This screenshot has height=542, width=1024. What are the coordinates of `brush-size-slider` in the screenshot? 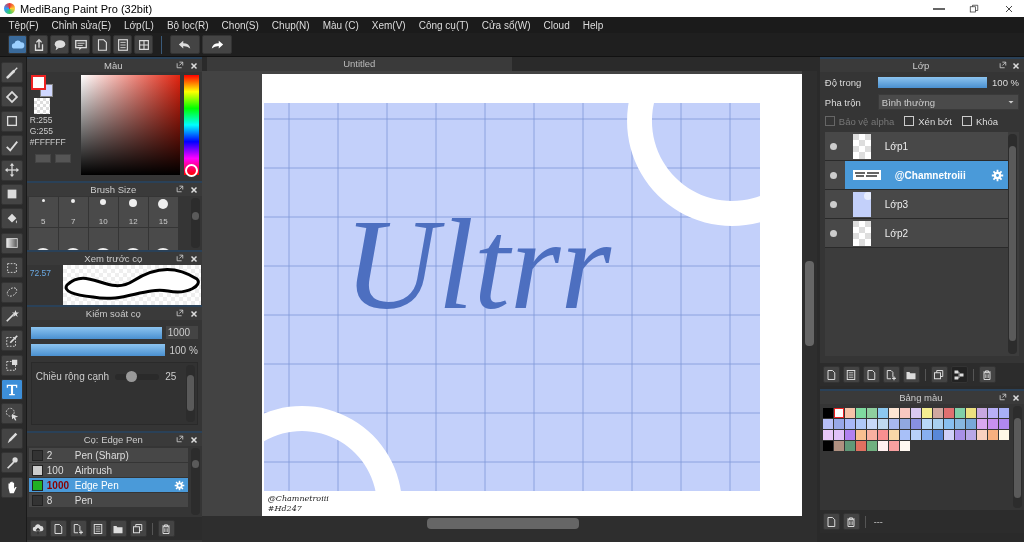 It's located at (96, 332).